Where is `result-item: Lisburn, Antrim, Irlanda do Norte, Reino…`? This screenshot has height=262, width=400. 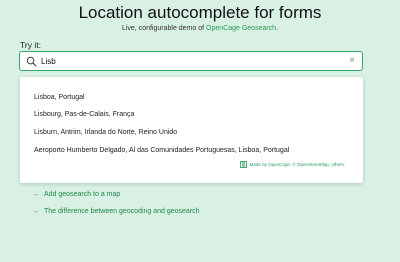 result-item: Lisburn, Antrim, Irlanda do Norte, Reino… is located at coordinates (105, 132).